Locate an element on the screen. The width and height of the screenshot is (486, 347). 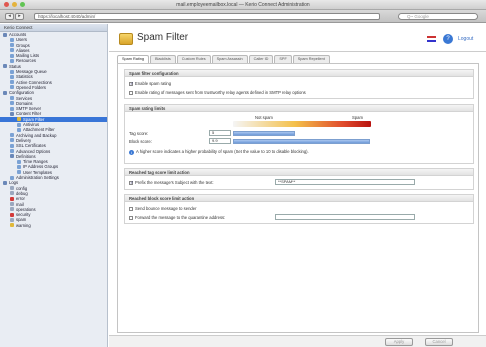
sidebar-item-label: security is located at coordinates (23, 215).